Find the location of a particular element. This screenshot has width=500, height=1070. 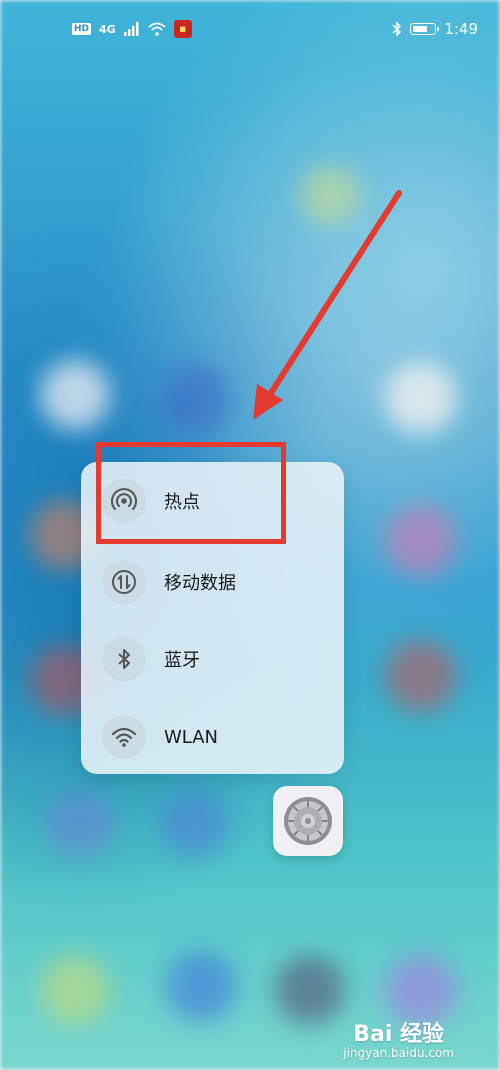

menu-item-label: 移动数据 is located at coordinates (200, 583).